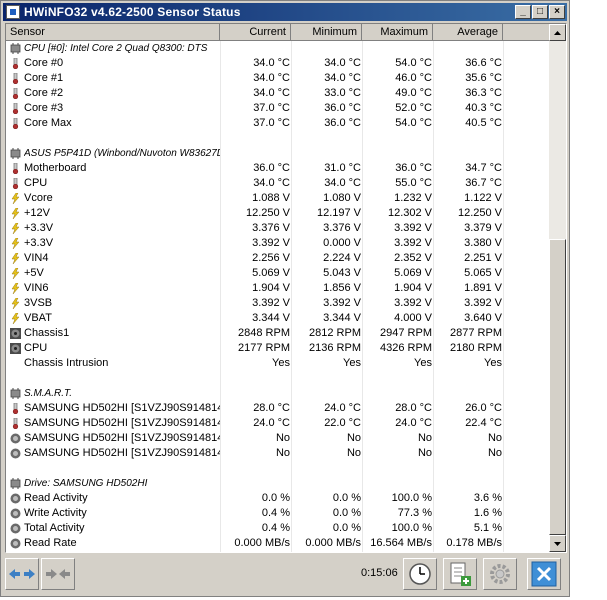 This screenshot has height=600, width=607. I want to click on sensor-average: 5.065 V, so click(483, 273).